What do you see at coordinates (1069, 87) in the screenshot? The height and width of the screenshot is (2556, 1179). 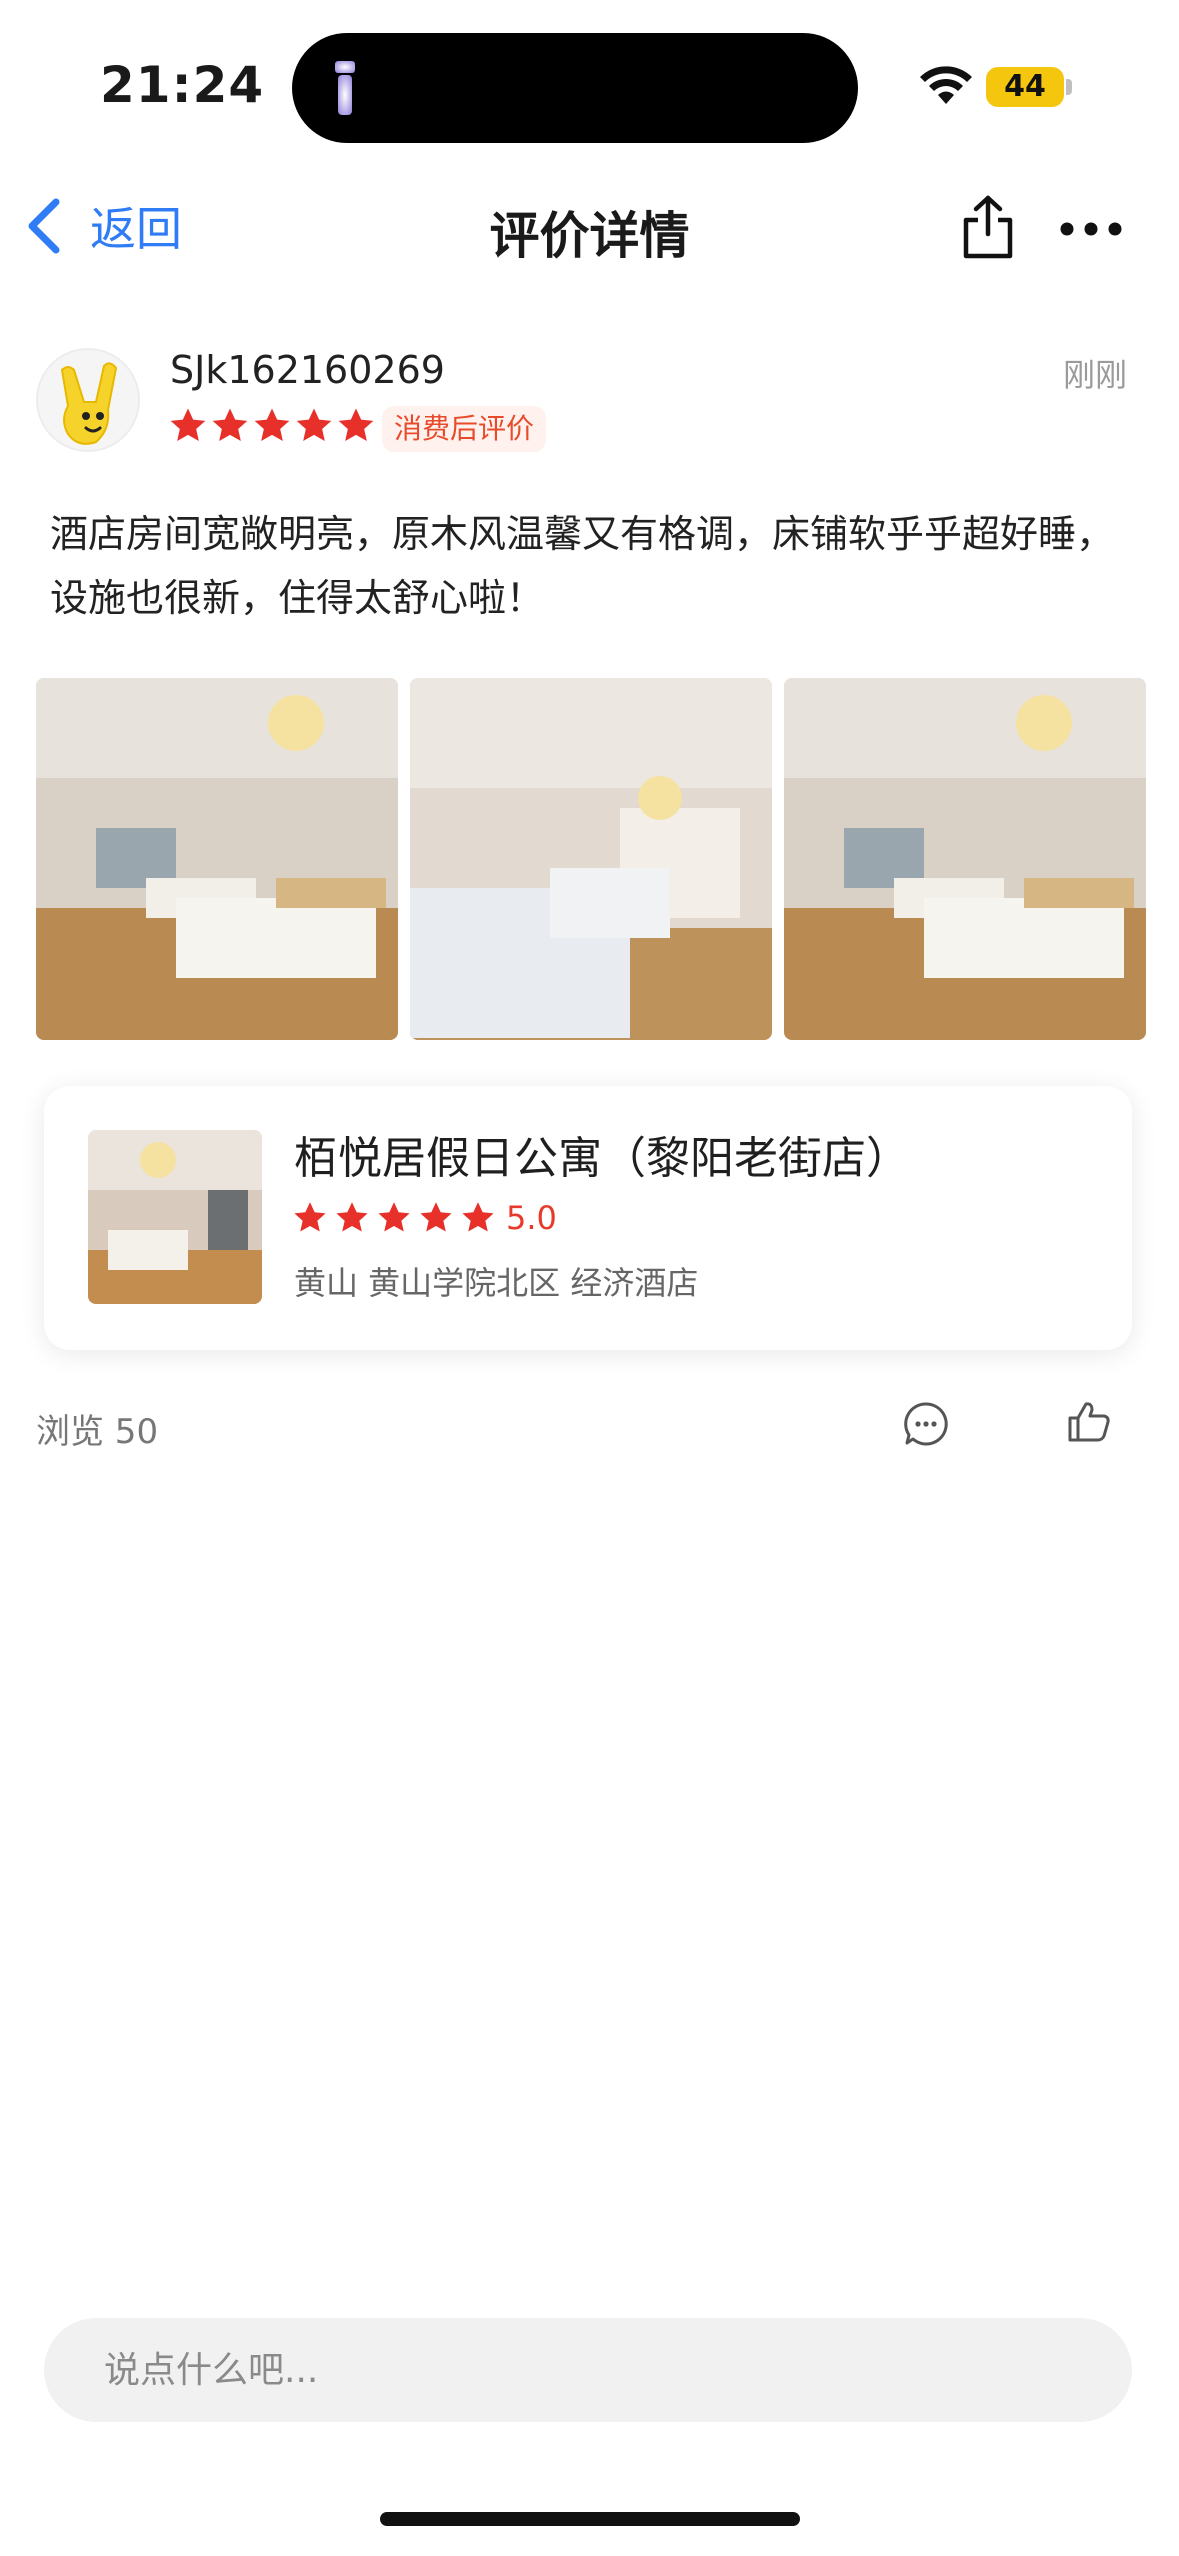 I see `battery-tip` at bounding box center [1069, 87].